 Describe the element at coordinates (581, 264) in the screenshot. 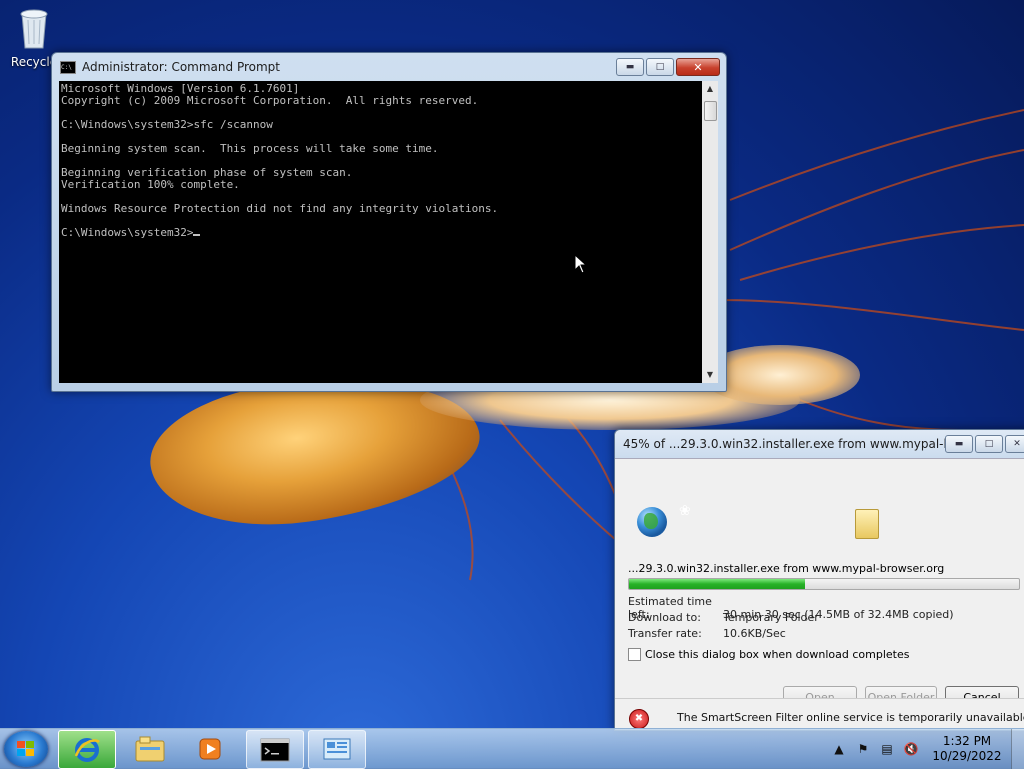

I see `mouse-pointer-icon` at that location.